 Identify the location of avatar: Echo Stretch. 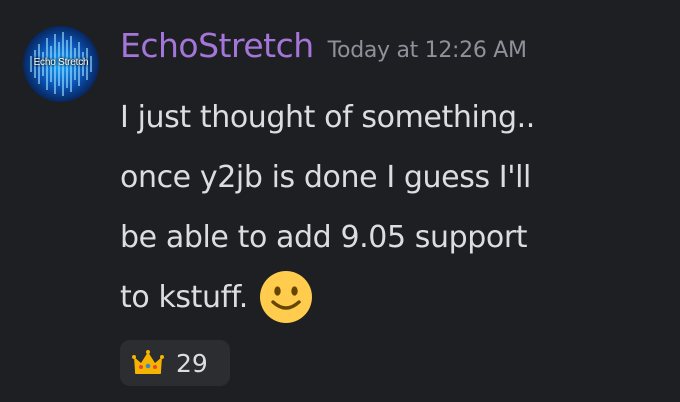
(61, 64).